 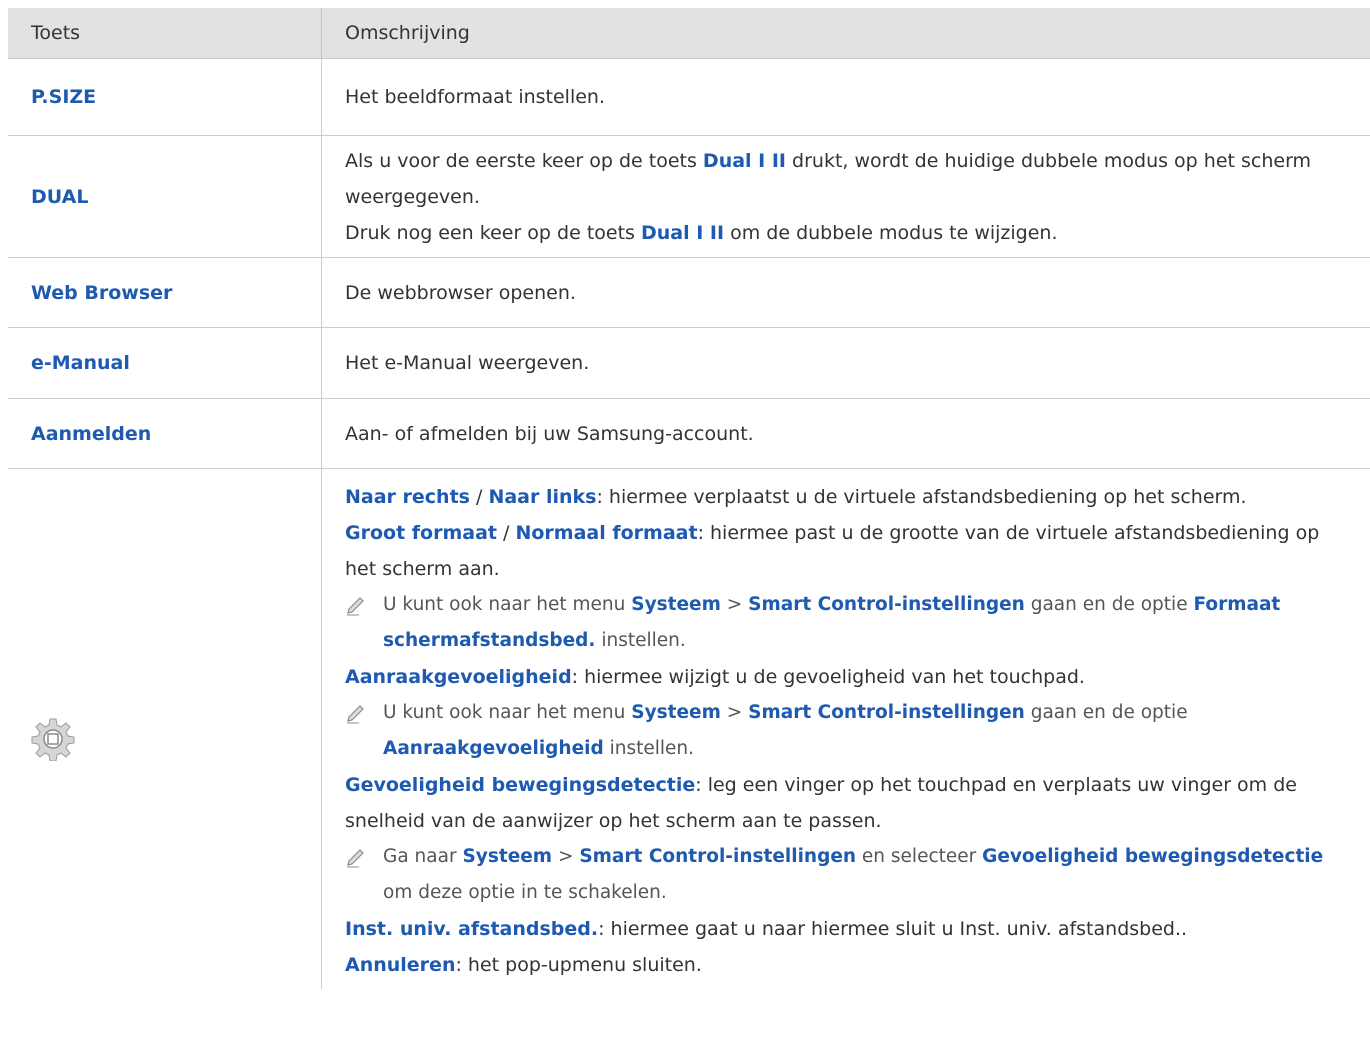 What do you see at coordinates (689, 97) in the screenshot?
I see `table-row: P.SIZE Het beeldformaat instellen.` at bounding box center [689, 97].